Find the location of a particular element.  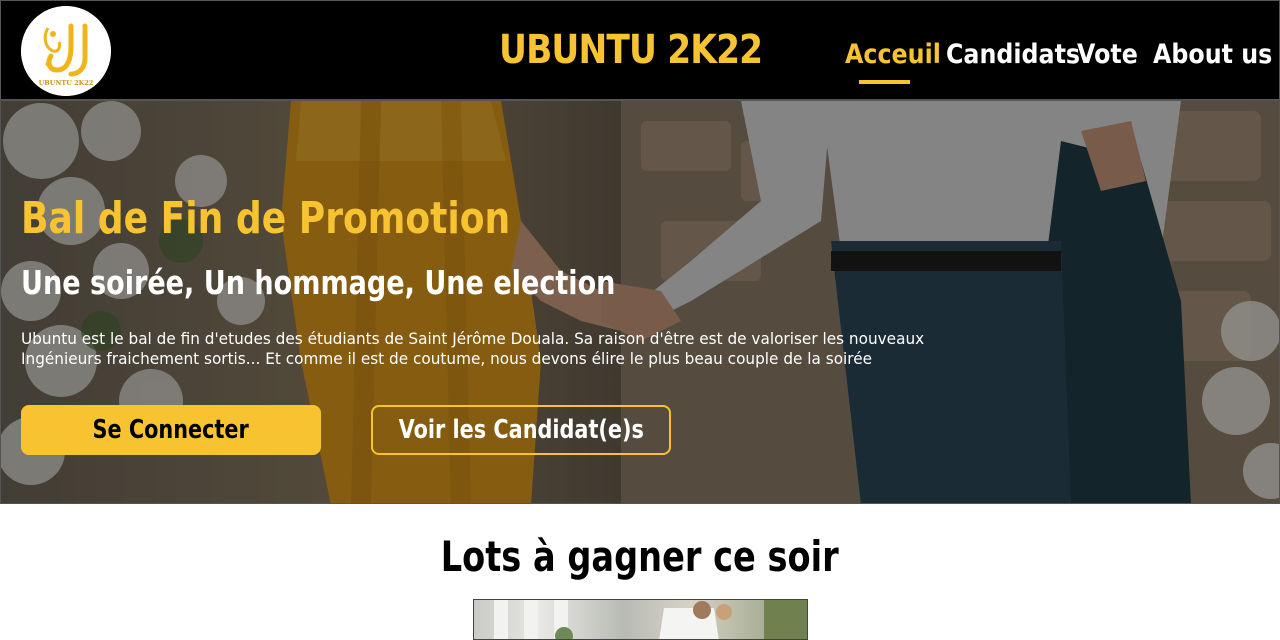

site-title: UBUNTU 2K22 is located at coordinates (631, 50).